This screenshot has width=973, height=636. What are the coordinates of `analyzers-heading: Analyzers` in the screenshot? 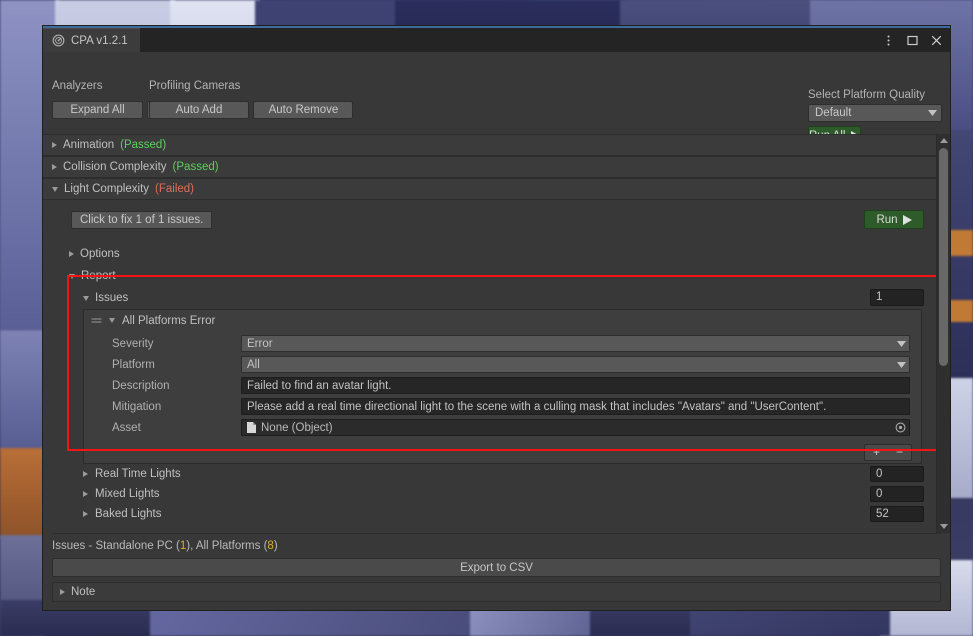 It's located at (77, 86).